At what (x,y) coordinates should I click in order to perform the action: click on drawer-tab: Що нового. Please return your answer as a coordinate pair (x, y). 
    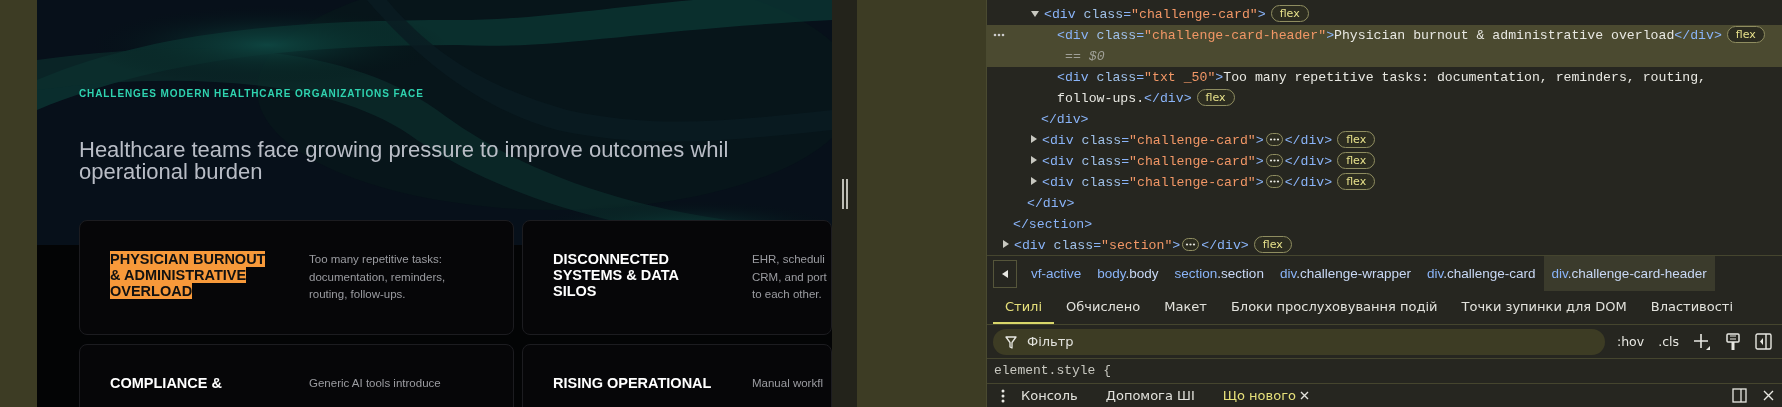
    Looking at the image, I should click on (1265, 395).